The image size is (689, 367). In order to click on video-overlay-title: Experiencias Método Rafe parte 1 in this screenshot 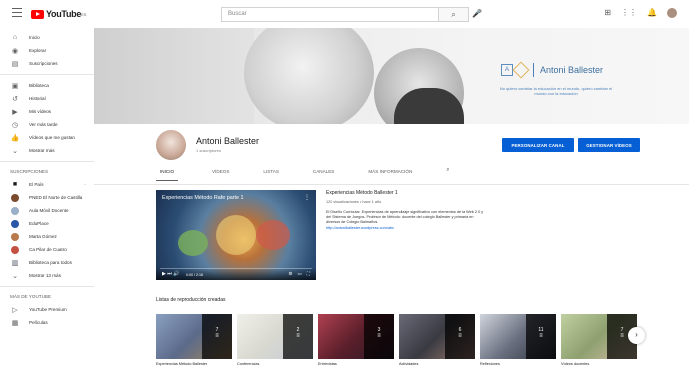, I will do `click(203, 198)`.